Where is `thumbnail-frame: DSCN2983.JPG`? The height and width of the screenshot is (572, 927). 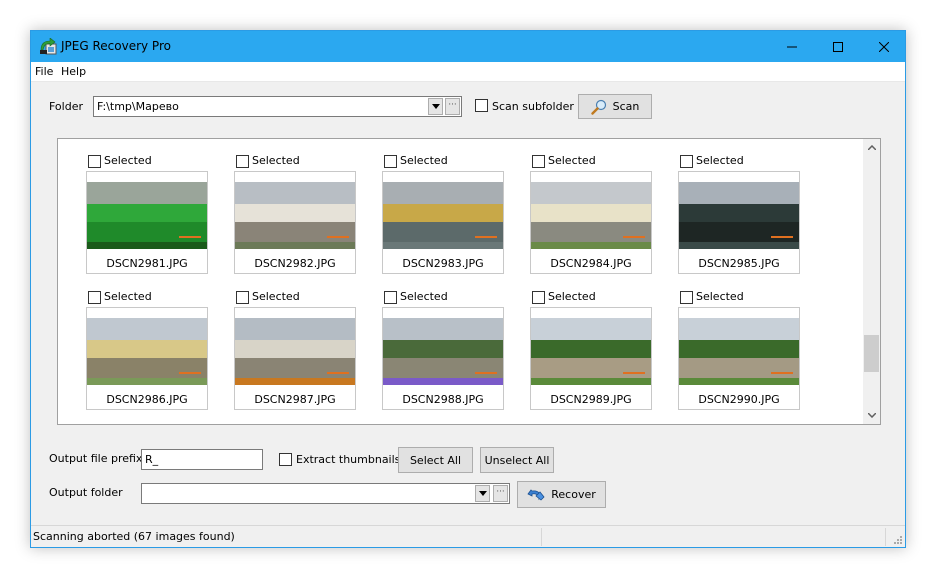
thumbnail-frame: DSCN2983.JPG is located at coordinates (443, 222).